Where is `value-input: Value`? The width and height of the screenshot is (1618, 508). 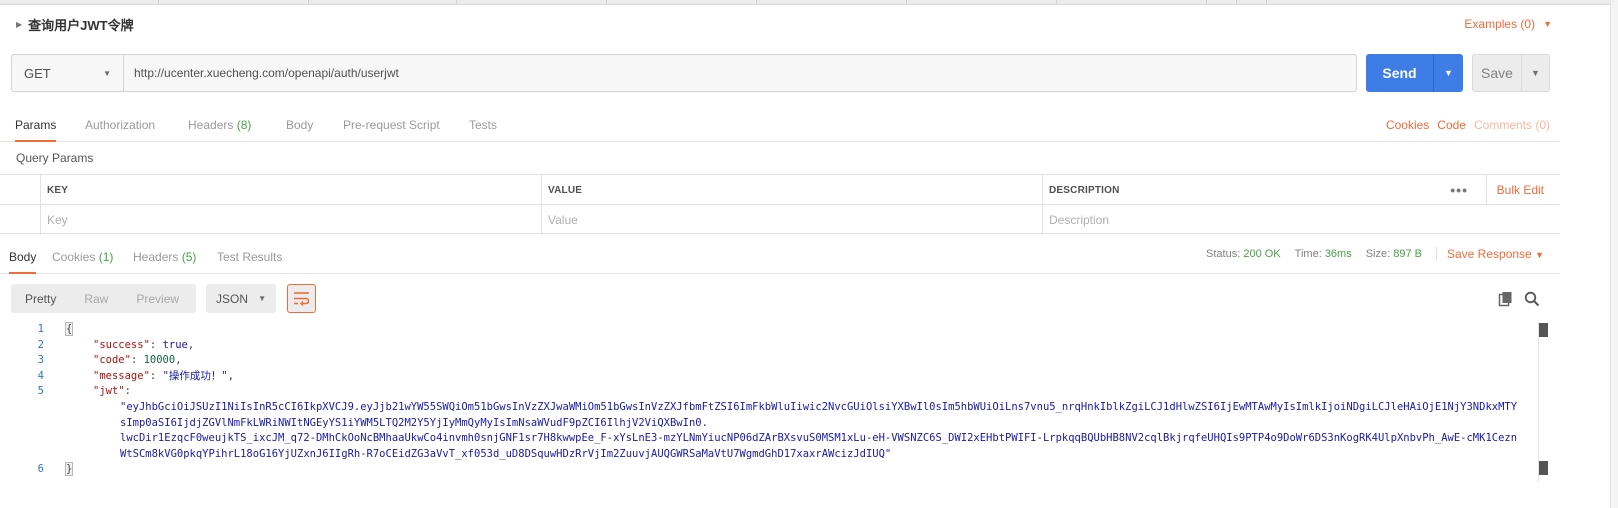 value-input: Value is located at coordinates (792, 220).